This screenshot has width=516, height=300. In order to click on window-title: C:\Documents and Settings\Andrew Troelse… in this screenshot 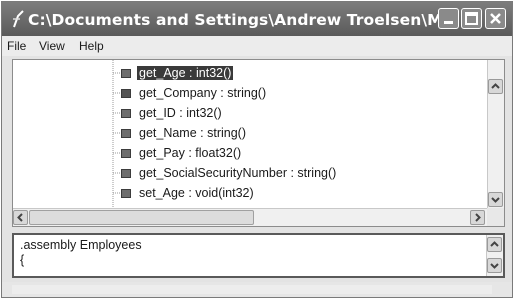, I will do `click(233, 20)`.